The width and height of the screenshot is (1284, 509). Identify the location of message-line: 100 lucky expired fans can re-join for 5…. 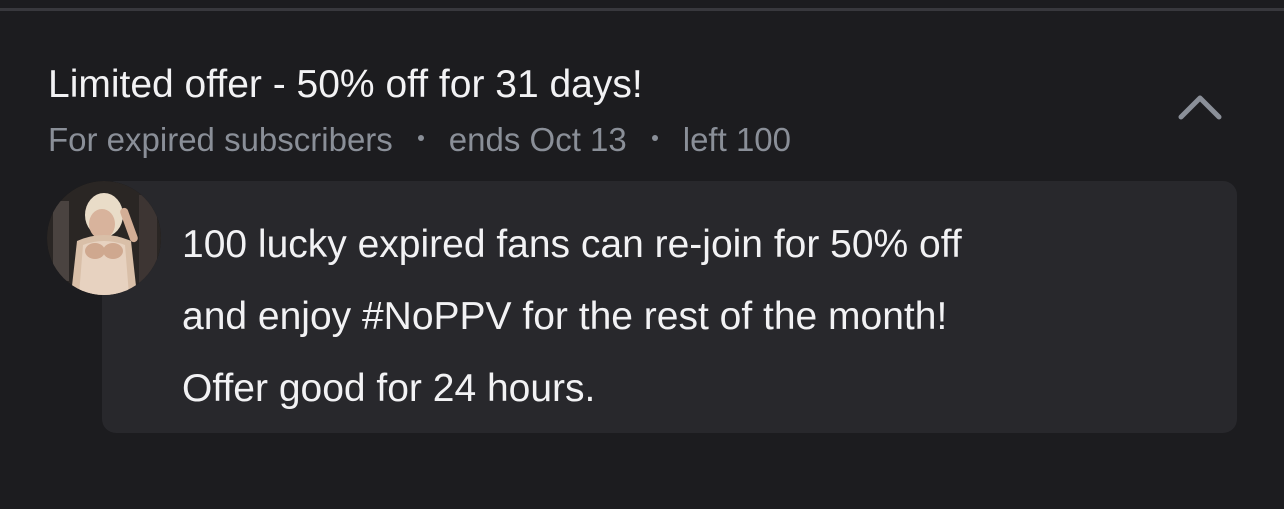
(572, 244).